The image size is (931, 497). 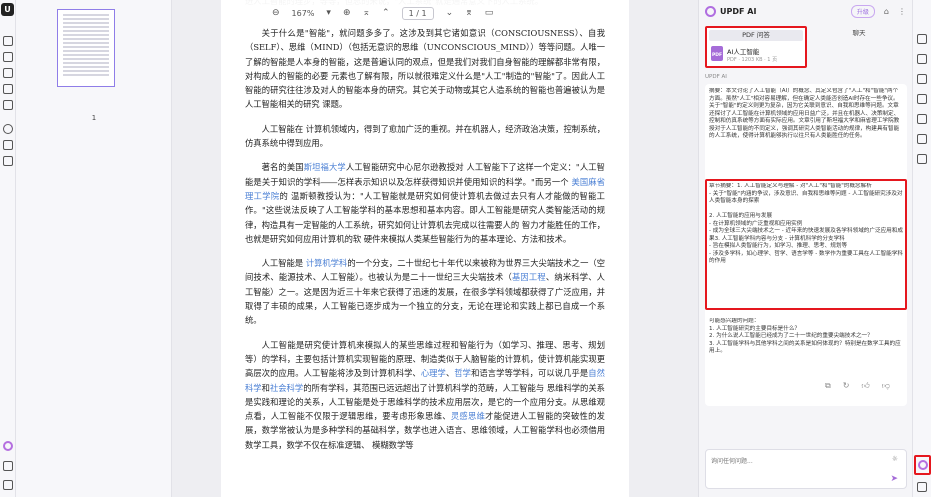 I want to click on updf-ai-rail-icon, so click(x=923, y=465).